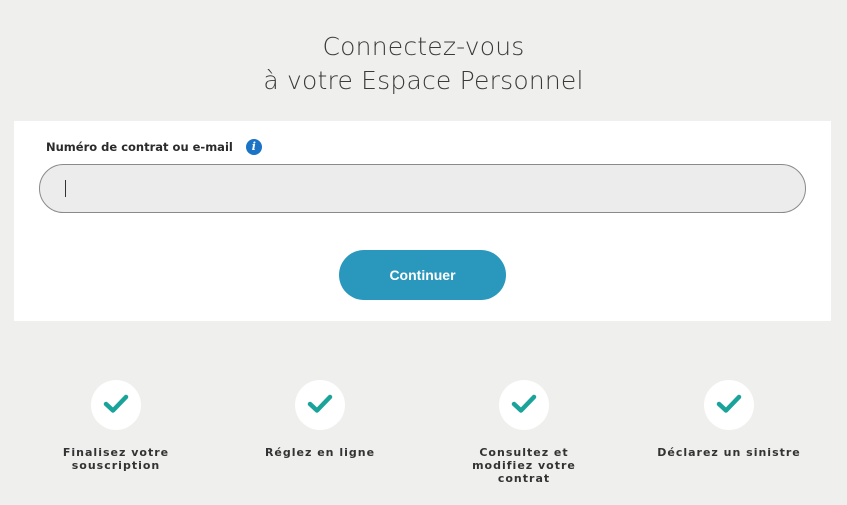 This screenshot has height=505, width=847. Describe the element at coordinates (423, 80) in the screenshot. I see `page-title-line-2: à votre Espace Personnel` at that location.